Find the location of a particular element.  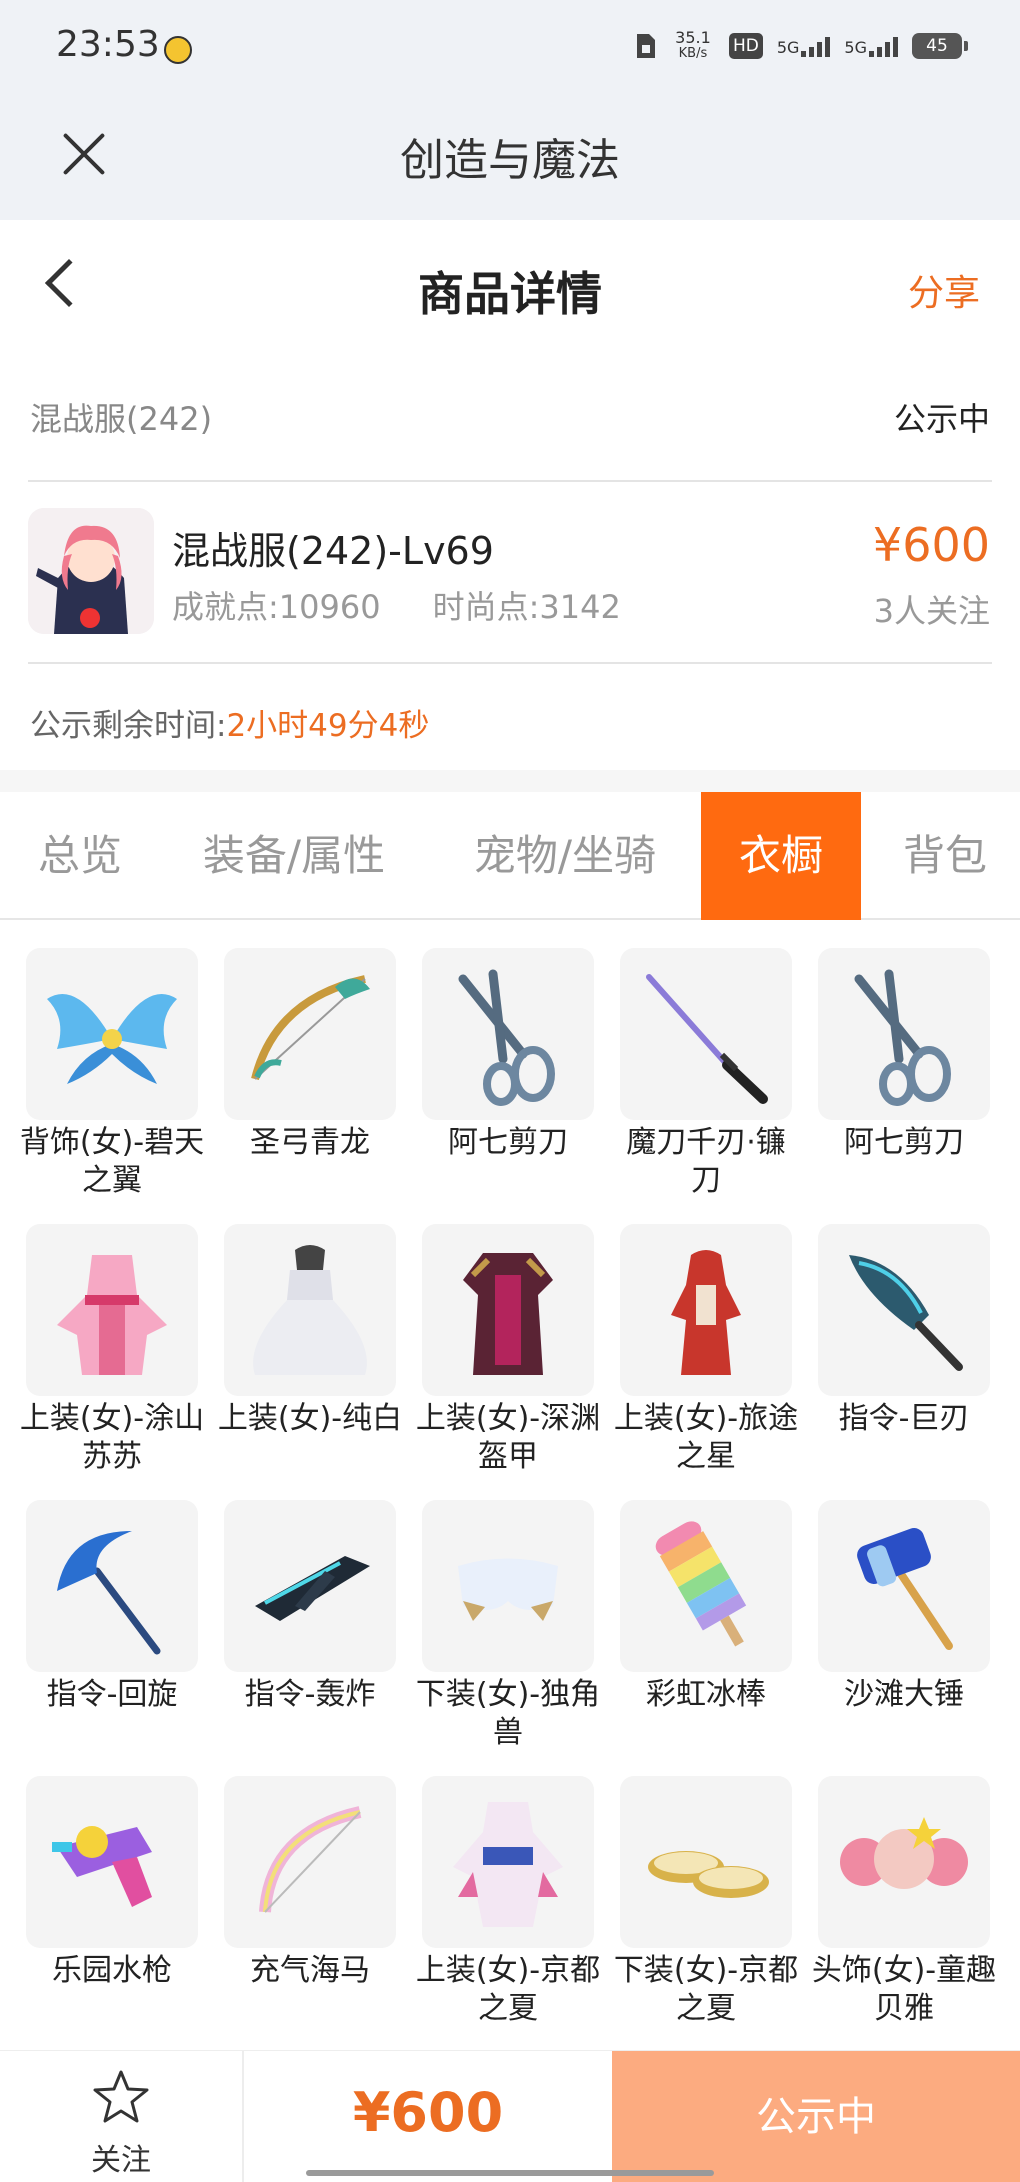

server-row: 混战服(242) 公示中 is located at coordinates (510, 415).